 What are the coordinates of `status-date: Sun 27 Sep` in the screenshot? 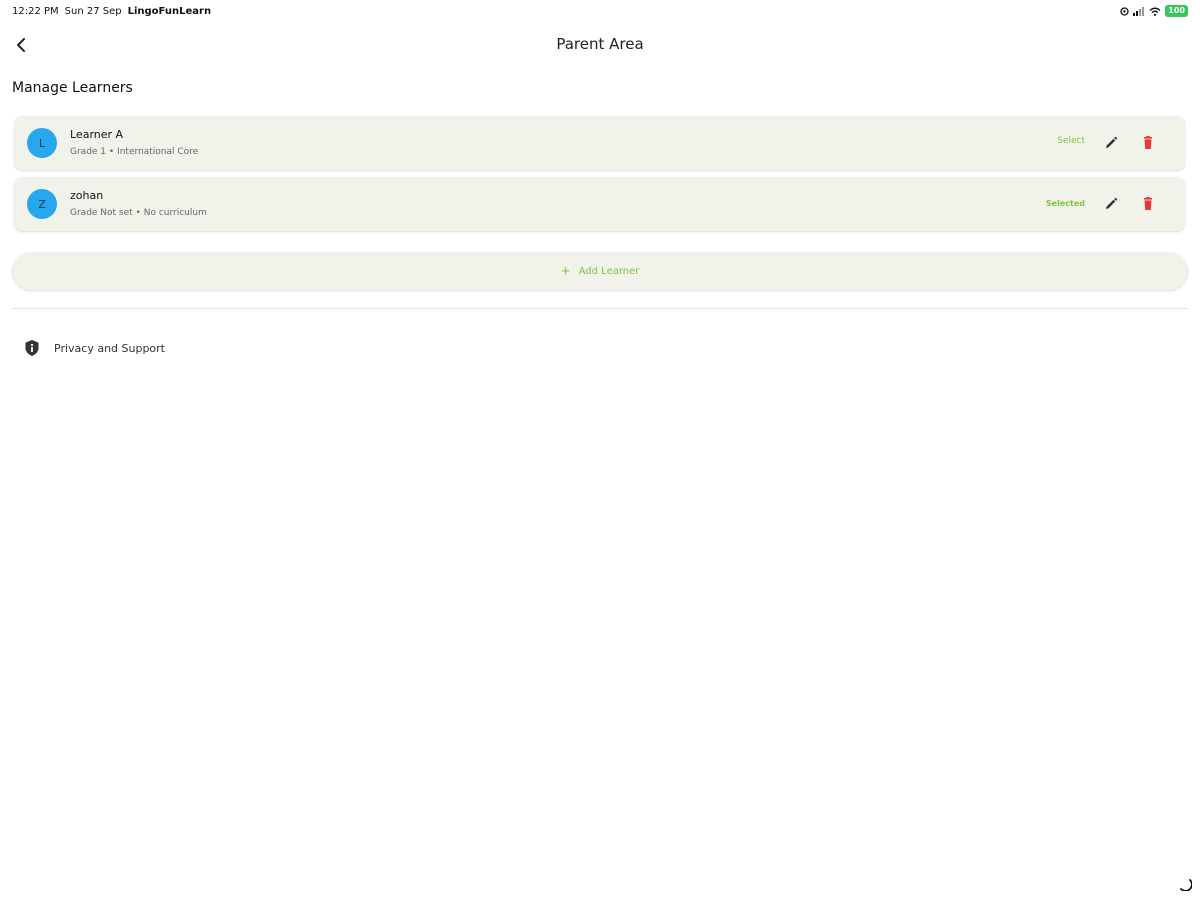 It's located at (93, 11).